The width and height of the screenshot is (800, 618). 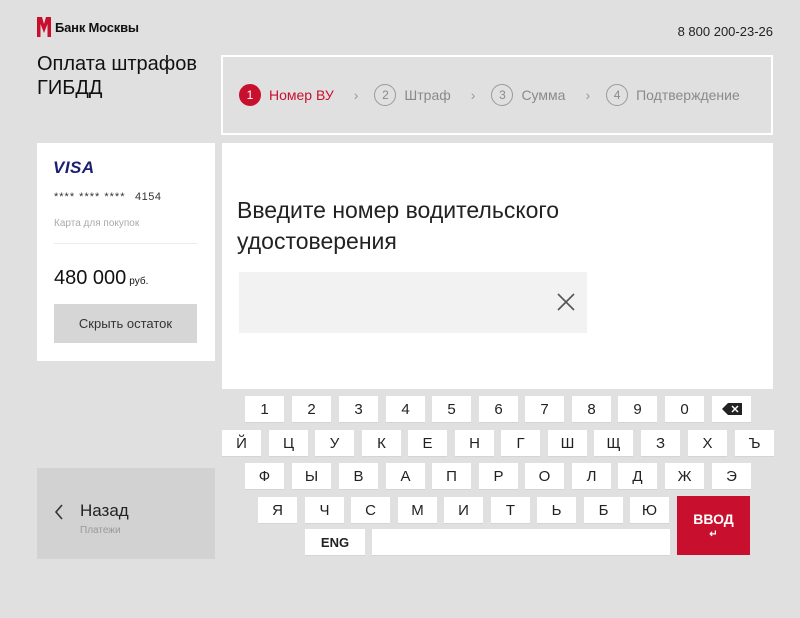 What do you see at coordinates (713, 534) in the screenshot?
I see `return-icon: ↵` at bounding box center [713, 534].